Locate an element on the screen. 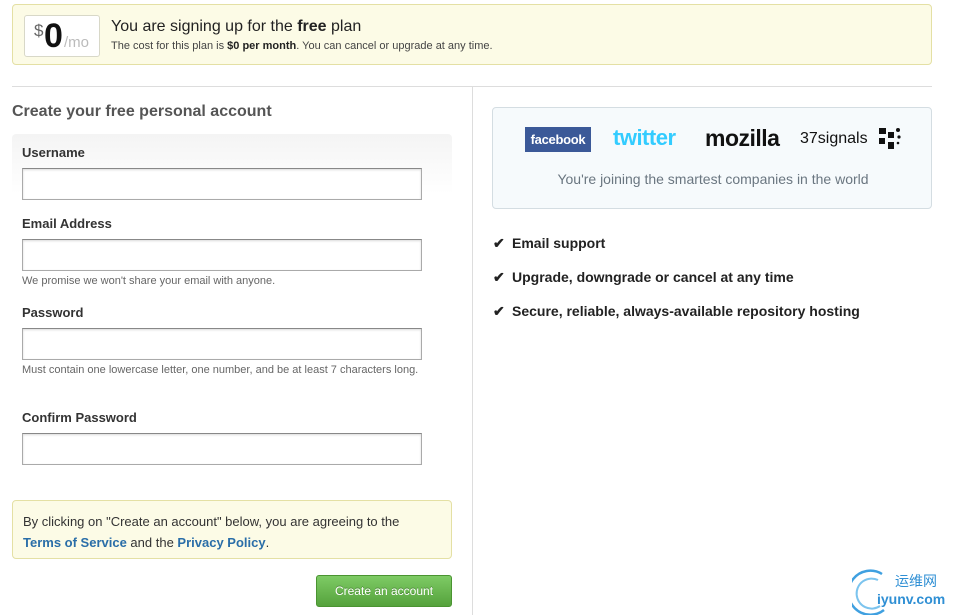  password-input is located at coordinates (222, 344).